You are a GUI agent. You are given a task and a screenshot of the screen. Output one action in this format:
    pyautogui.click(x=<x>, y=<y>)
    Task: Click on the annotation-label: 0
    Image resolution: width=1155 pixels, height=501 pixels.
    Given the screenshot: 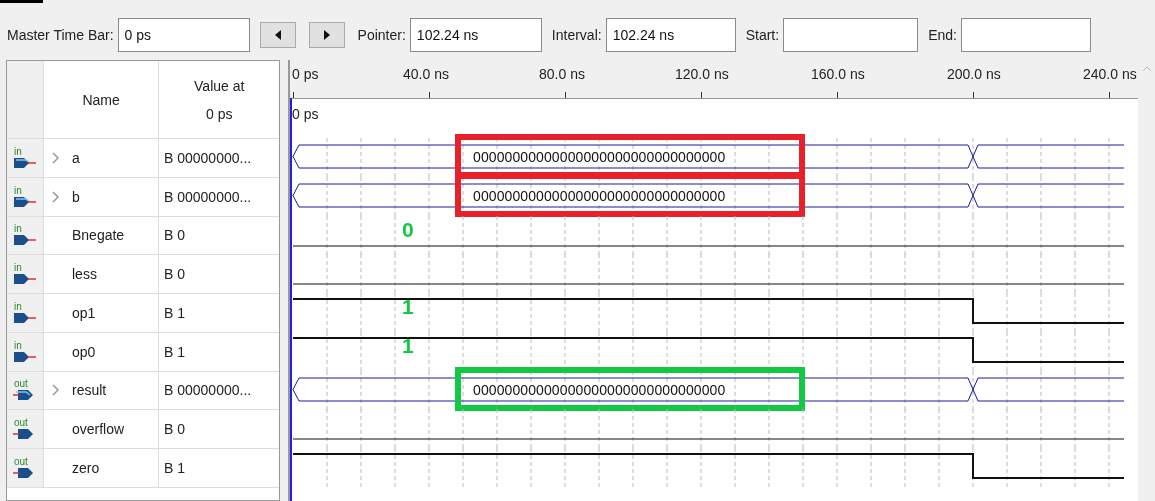 What is the action you would take?
    pyautogui.click(x=408, y=229)
    